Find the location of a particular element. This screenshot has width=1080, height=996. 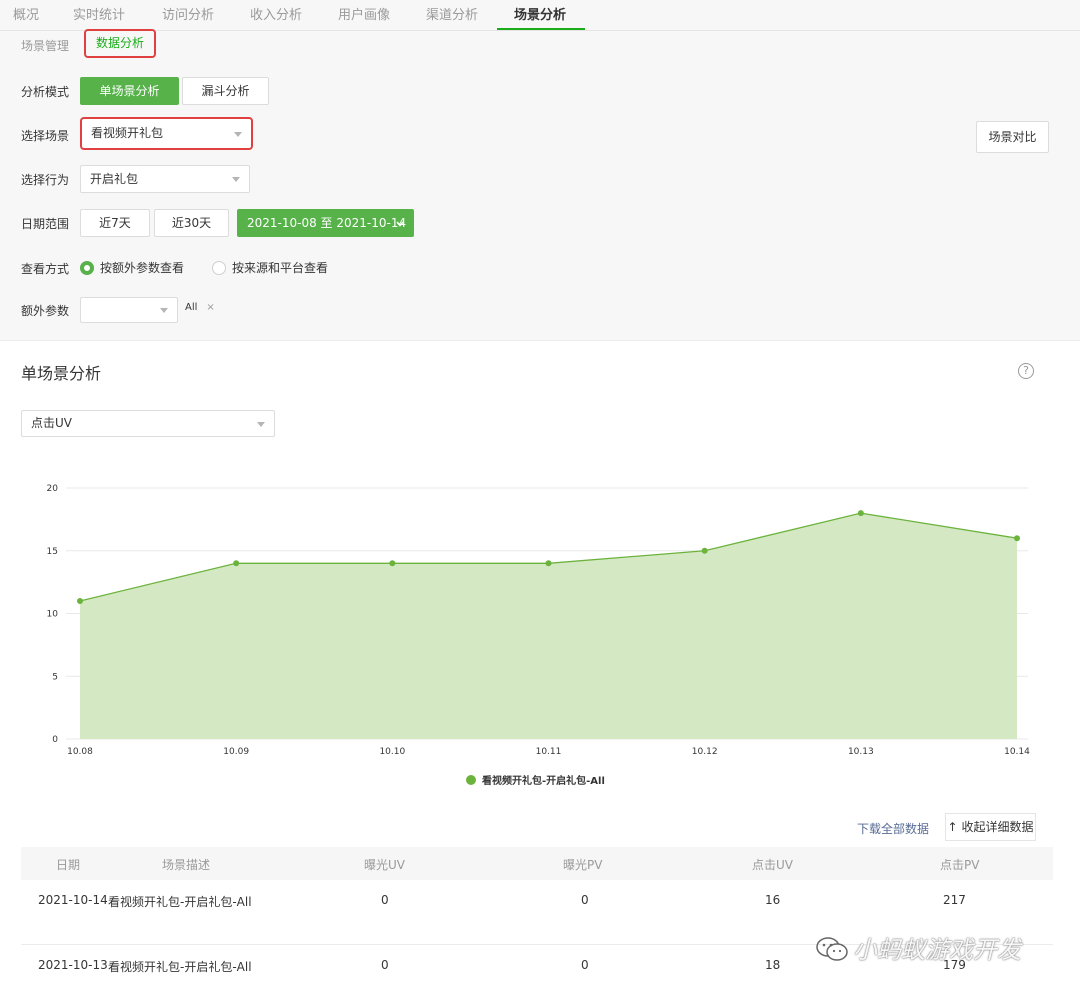

date-range-picker: 2021-10-08 至 2021-10-14 is located at coordinates (325, 223).